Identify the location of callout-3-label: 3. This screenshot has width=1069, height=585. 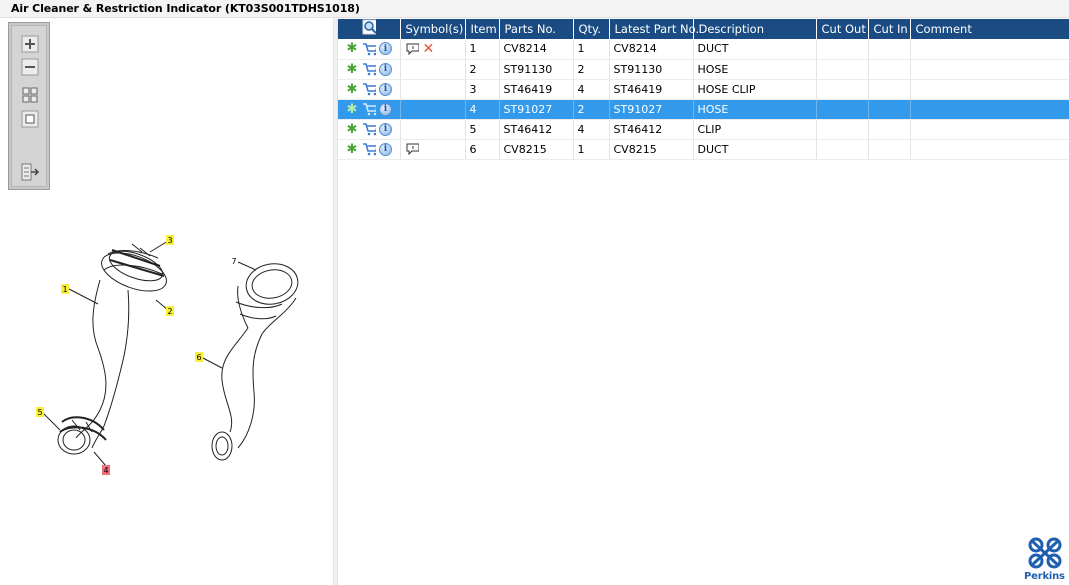
(169, 240).